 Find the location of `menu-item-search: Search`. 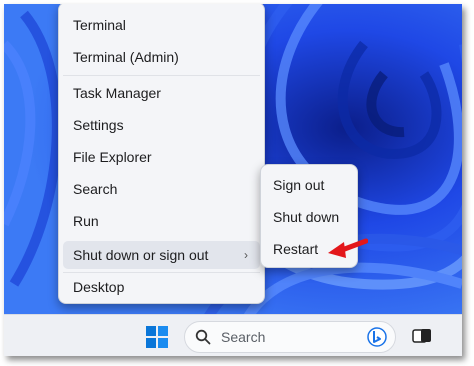

menu-item-search: Search is located at coordinates (95, 189).